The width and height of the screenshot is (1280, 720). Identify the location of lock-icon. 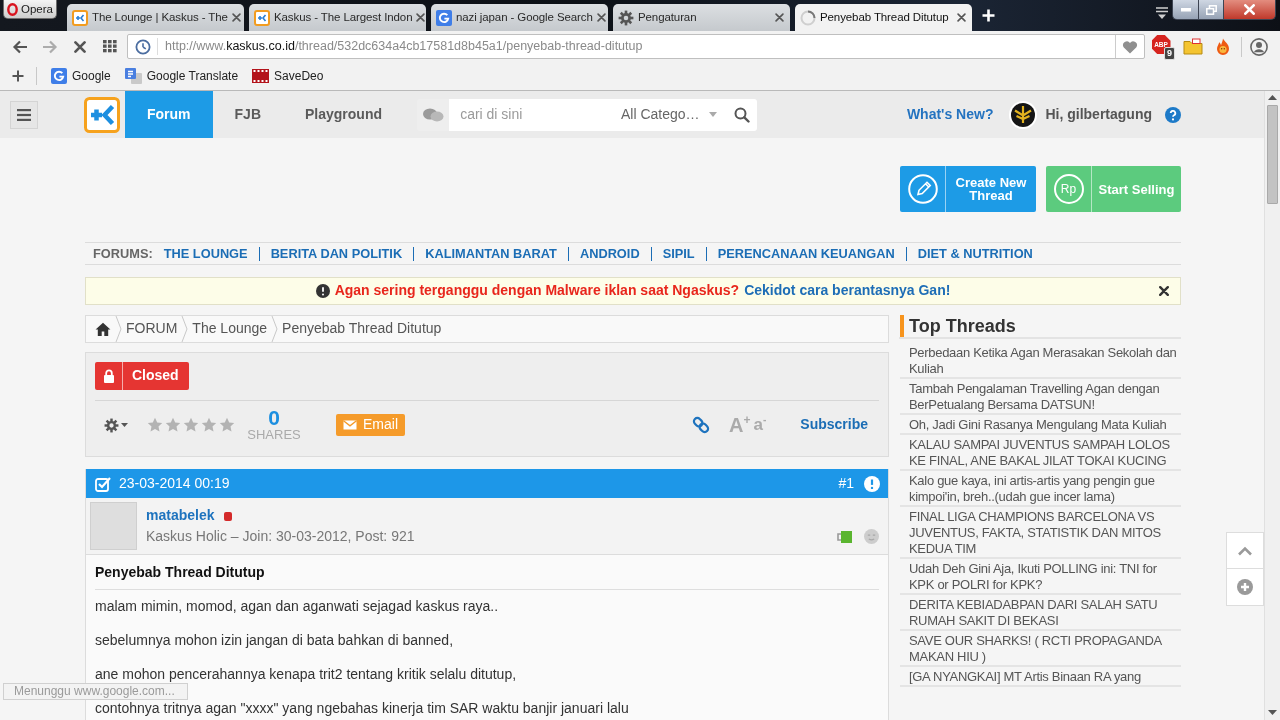
(108, 376).